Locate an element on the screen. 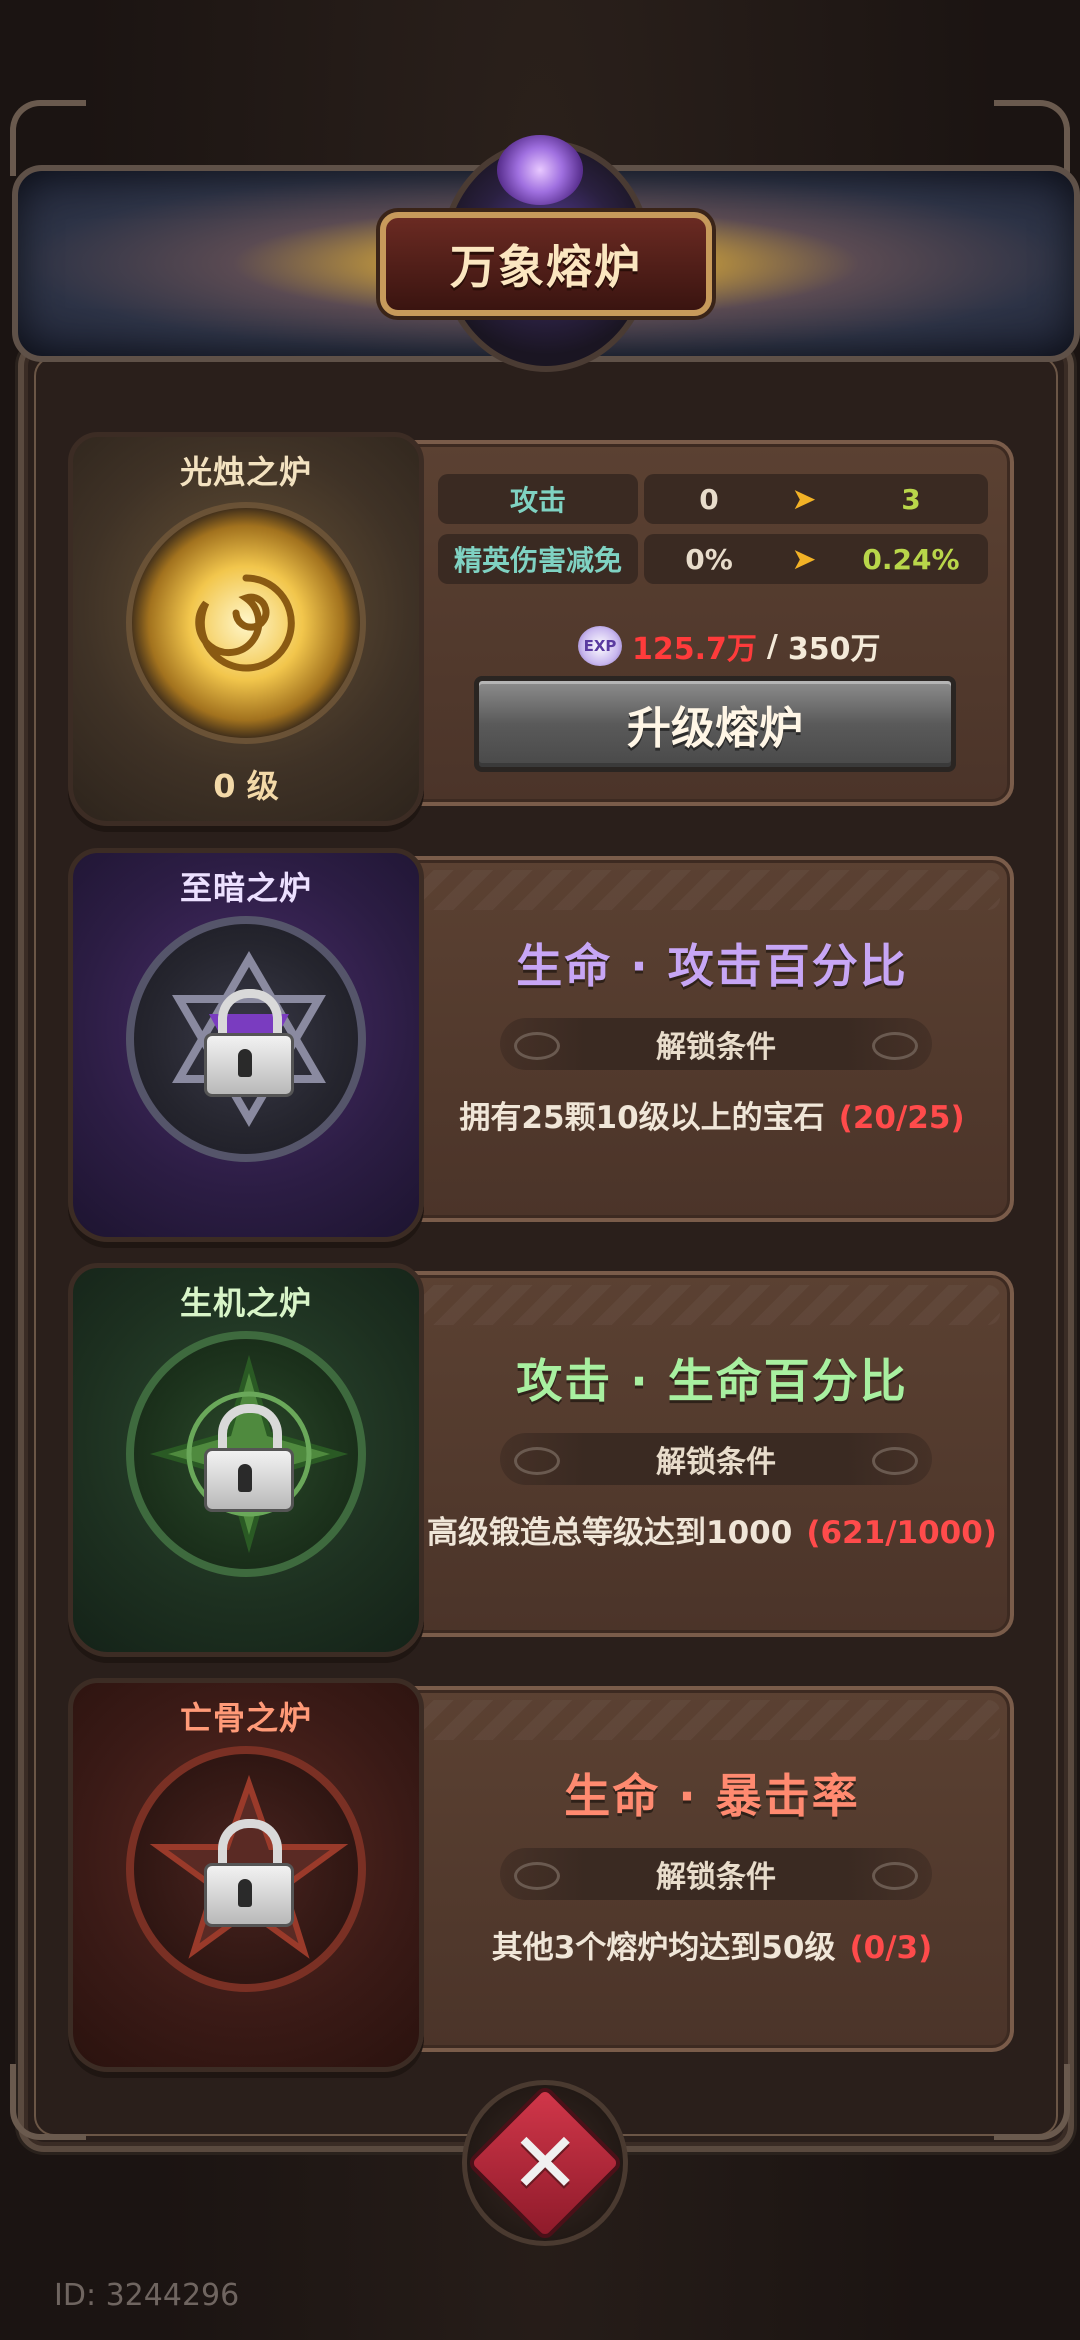  stat-row-elite-reduction: 精英伤害减免 0% ➤ 0.24% is located at coordinates (713, 559).